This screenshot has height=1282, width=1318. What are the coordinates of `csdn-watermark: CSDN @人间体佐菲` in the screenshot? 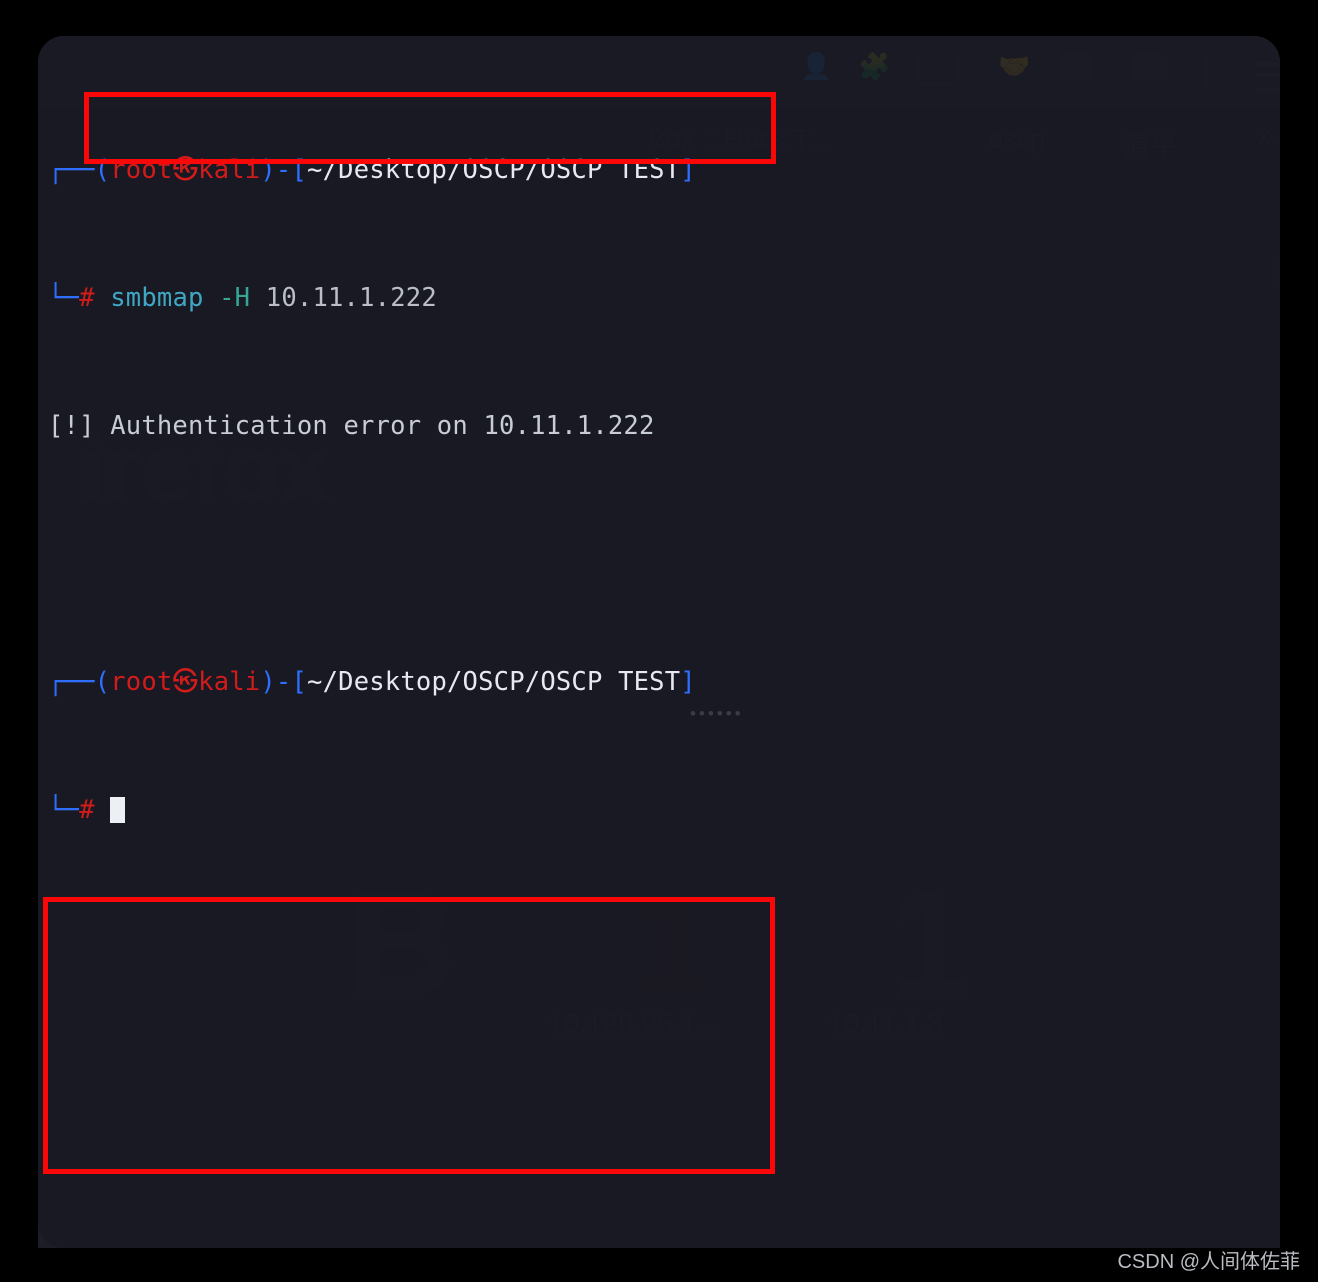 It's located at (1208, 1262).